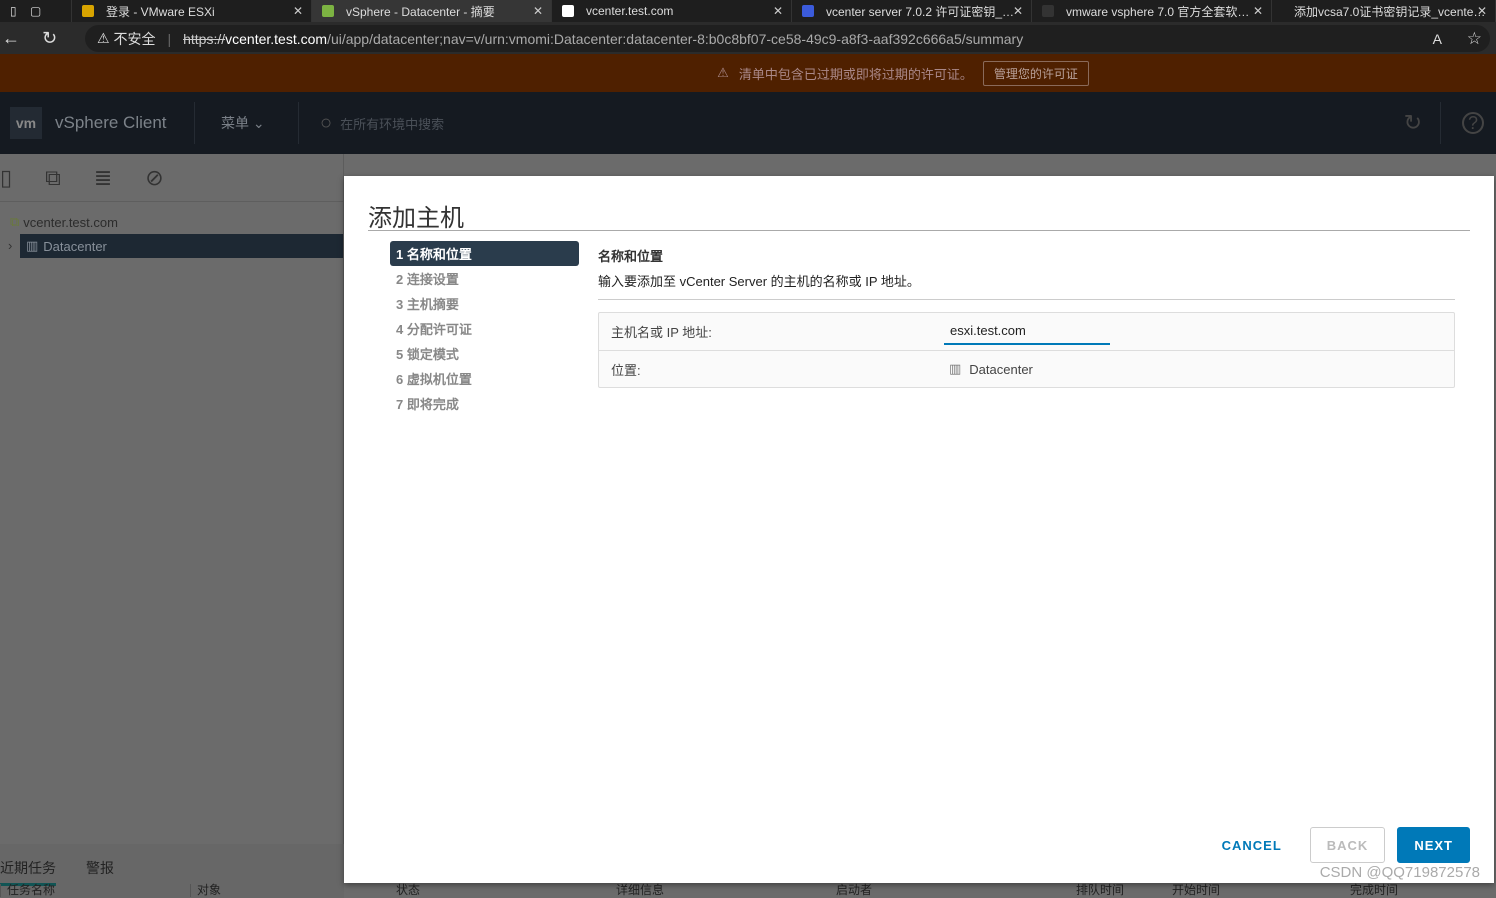 This screenshot has height=898, width=1496. Describe the element at coordinates (11, 38) in the screenshot. I see `back-icon: ←` at that location.